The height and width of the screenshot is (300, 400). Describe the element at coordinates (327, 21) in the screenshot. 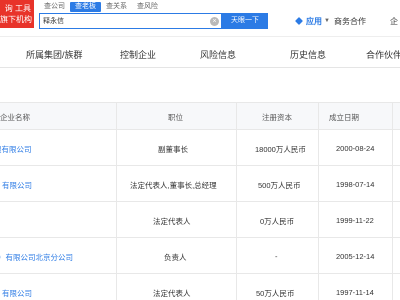

I see `chevron-down-icon: ▼` at that location.